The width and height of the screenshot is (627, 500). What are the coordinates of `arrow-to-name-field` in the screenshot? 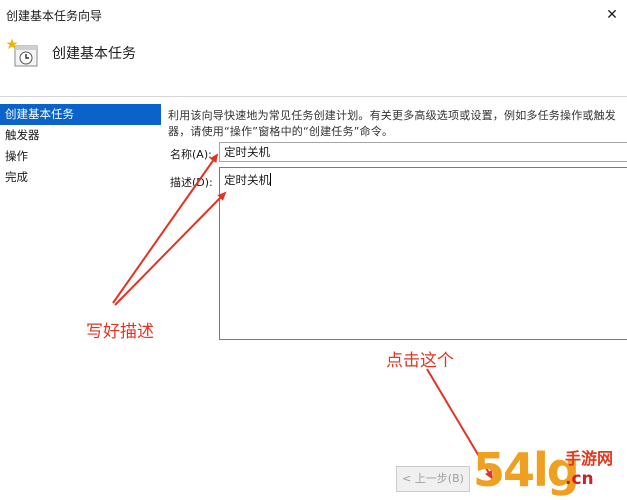 It's located at (165, 228).